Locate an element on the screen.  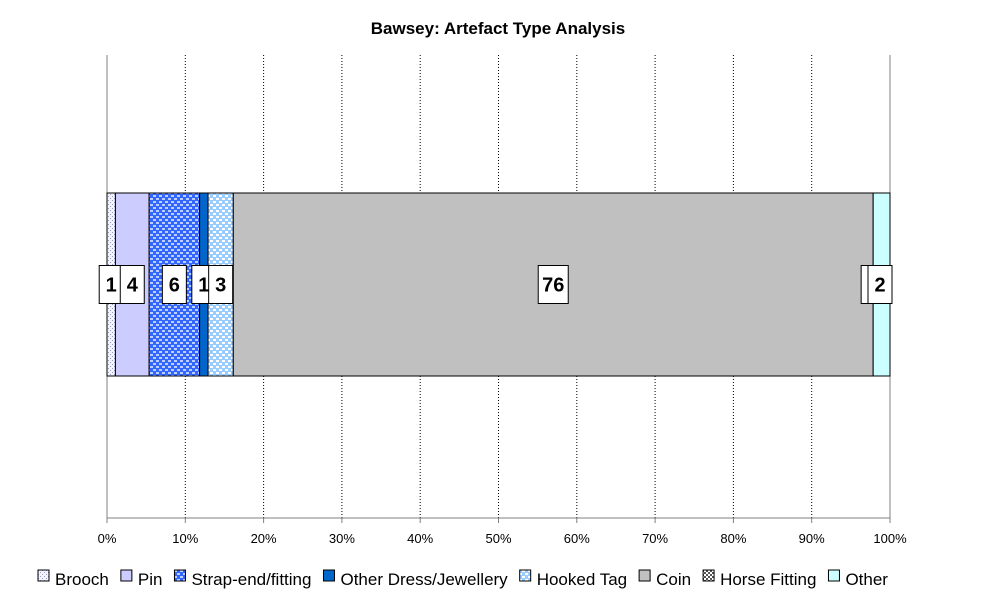
x-tick-label: 50% is located at coordinates (498, 538).